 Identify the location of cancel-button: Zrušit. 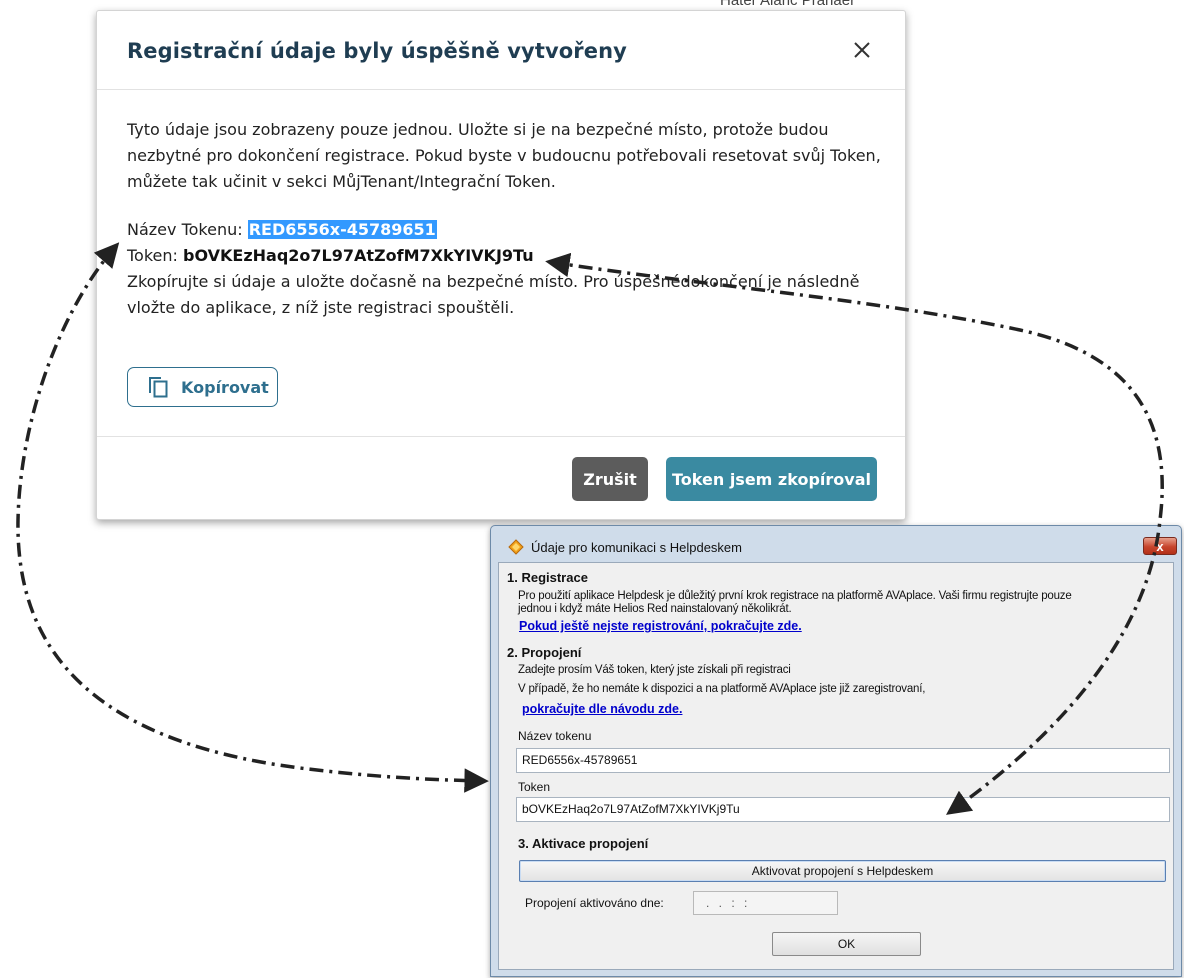
(610, 479).